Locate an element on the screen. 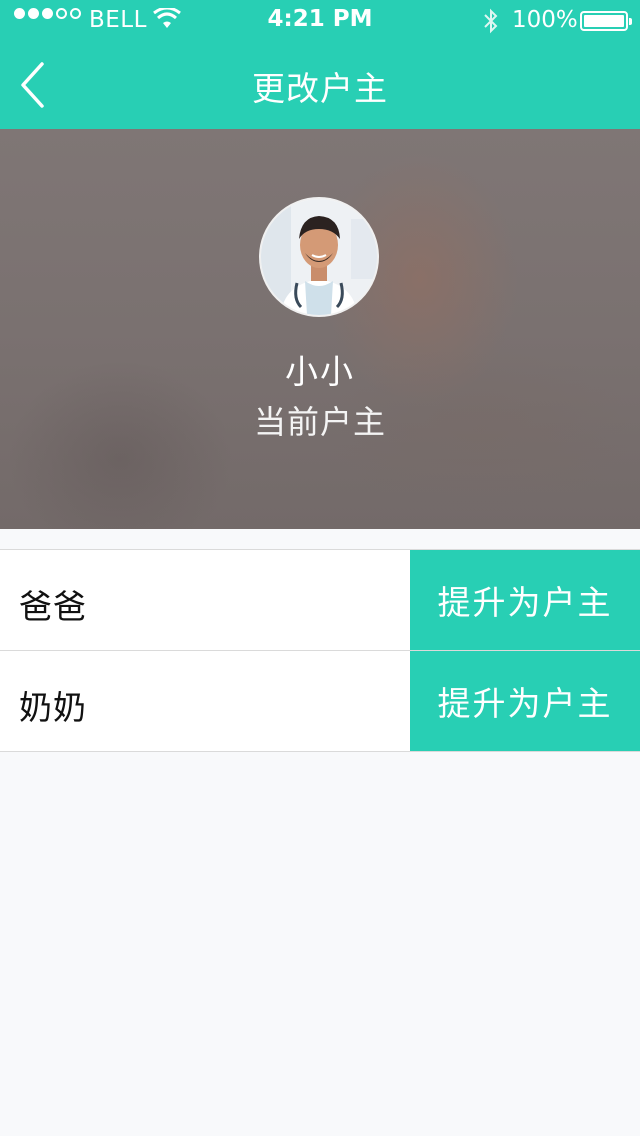 The height and width of the screenshot is (1136, 640). member-name: 奶奶 is located at coordinates (53, 707).